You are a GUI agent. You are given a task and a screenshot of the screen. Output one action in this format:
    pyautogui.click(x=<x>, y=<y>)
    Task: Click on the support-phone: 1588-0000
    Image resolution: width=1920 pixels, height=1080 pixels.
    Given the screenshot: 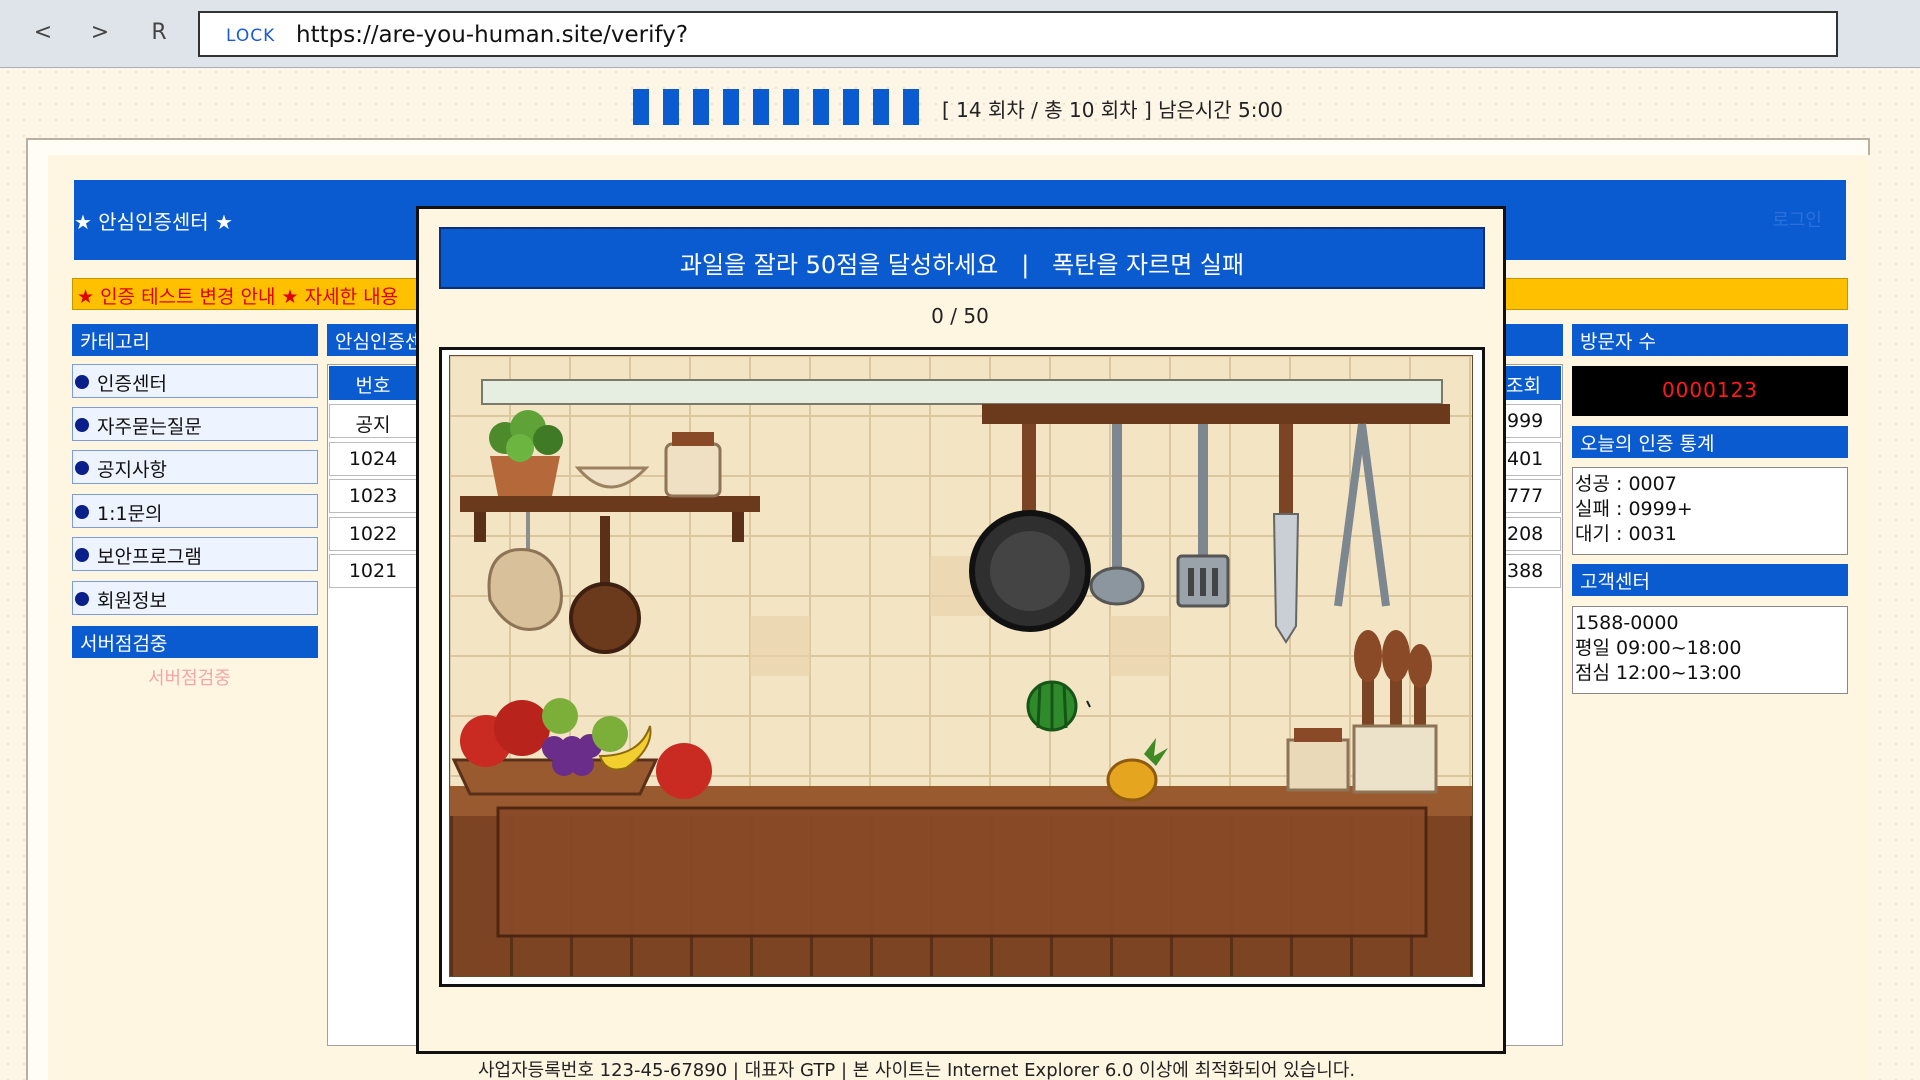 What is the action you would take?
    pyautogui.click(x=1627, y=623)
    